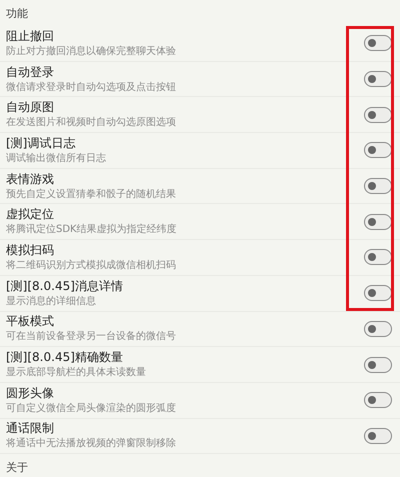  Describe the element at coordinates (200, 436) in the screenshot. I see `setting-row: 通话限制 将通话中无法播放视频的弹窗限制移除` at that location.